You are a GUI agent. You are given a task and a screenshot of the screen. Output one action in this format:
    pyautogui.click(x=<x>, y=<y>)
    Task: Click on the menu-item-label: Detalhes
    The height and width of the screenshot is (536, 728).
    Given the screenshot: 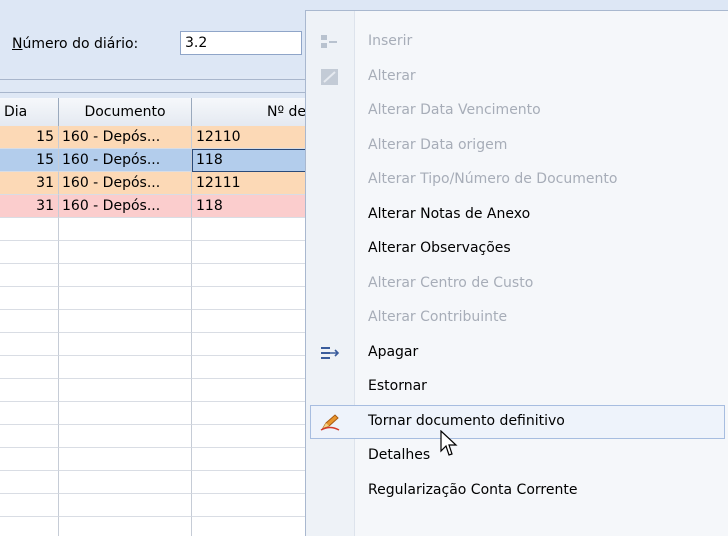 What is the action you would take?
    pyautogui.click(x=399, y=455)
    